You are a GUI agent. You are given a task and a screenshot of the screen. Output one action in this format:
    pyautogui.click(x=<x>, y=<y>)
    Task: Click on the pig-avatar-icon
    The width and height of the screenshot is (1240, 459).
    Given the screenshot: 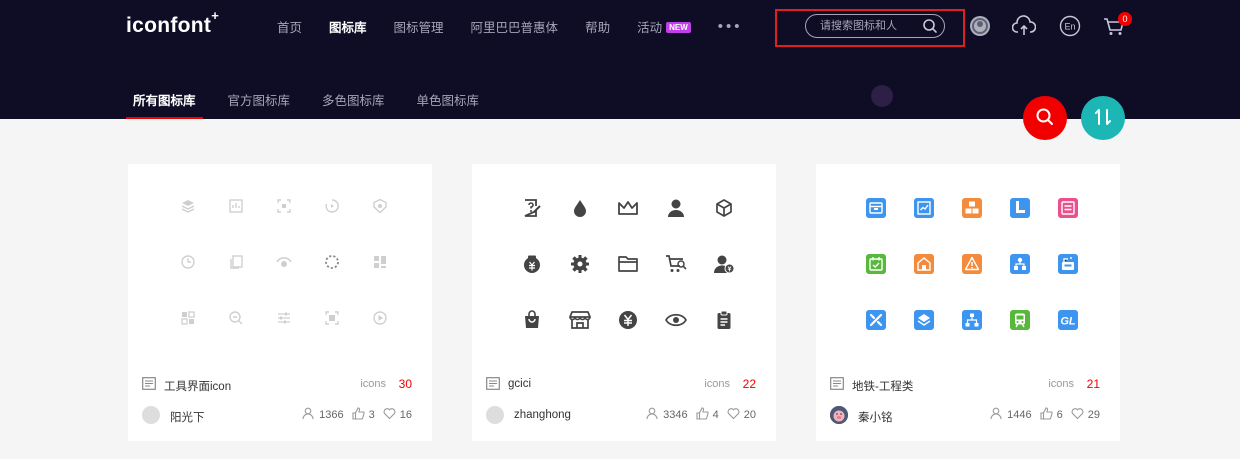 What is the action you would take?
    pyautogui.click(x=839, y=415)
    